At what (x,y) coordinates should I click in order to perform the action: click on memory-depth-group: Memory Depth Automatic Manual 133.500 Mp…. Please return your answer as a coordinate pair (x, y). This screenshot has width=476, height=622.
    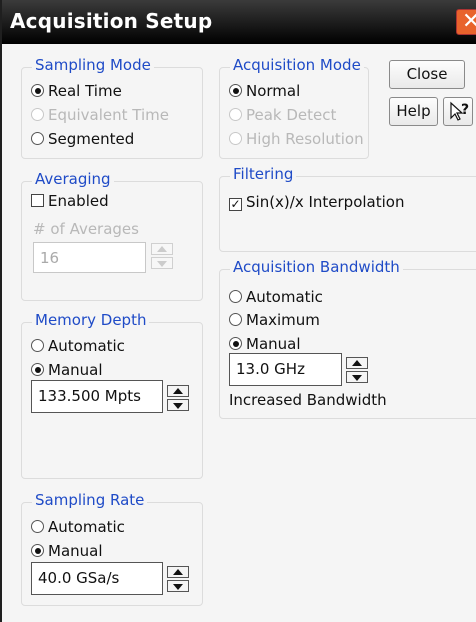
    Looking at the image, I should click on (112, 395).